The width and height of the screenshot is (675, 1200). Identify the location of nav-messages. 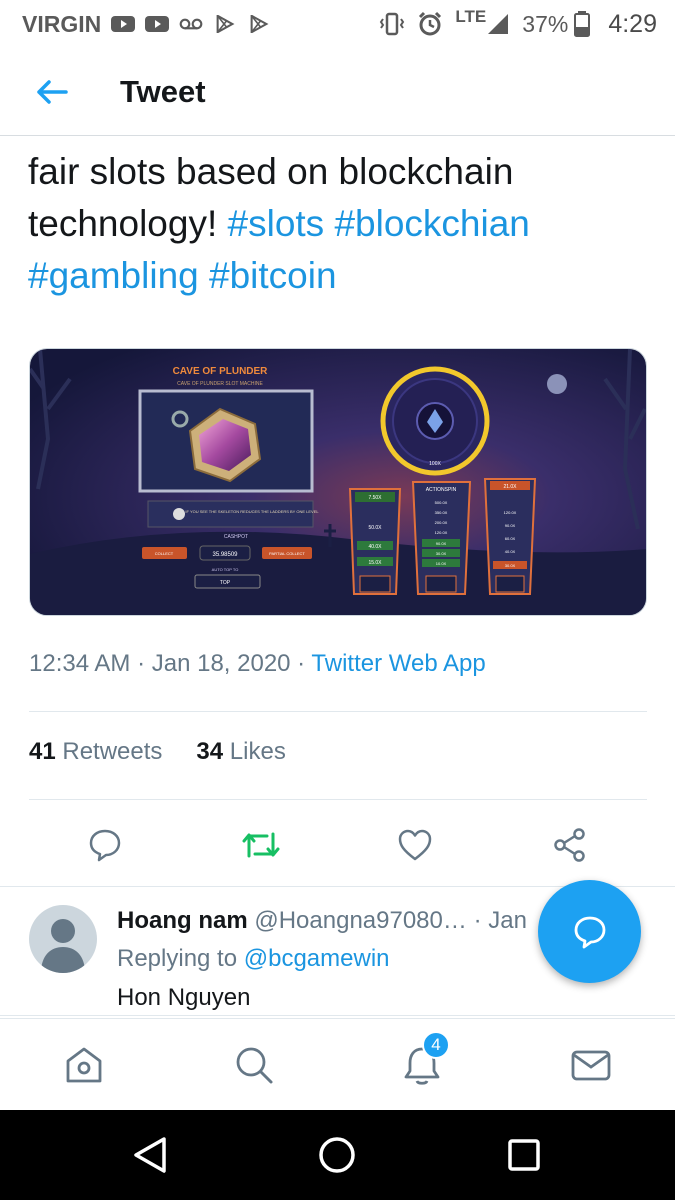
(591, 1065).